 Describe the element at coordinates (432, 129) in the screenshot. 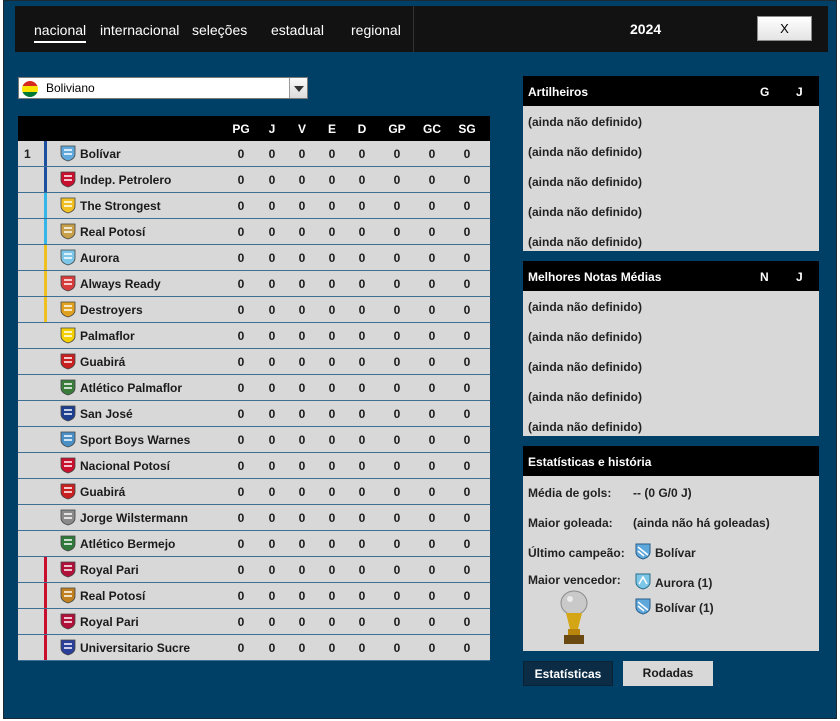

I see `col-header-gc: GC` at that location.